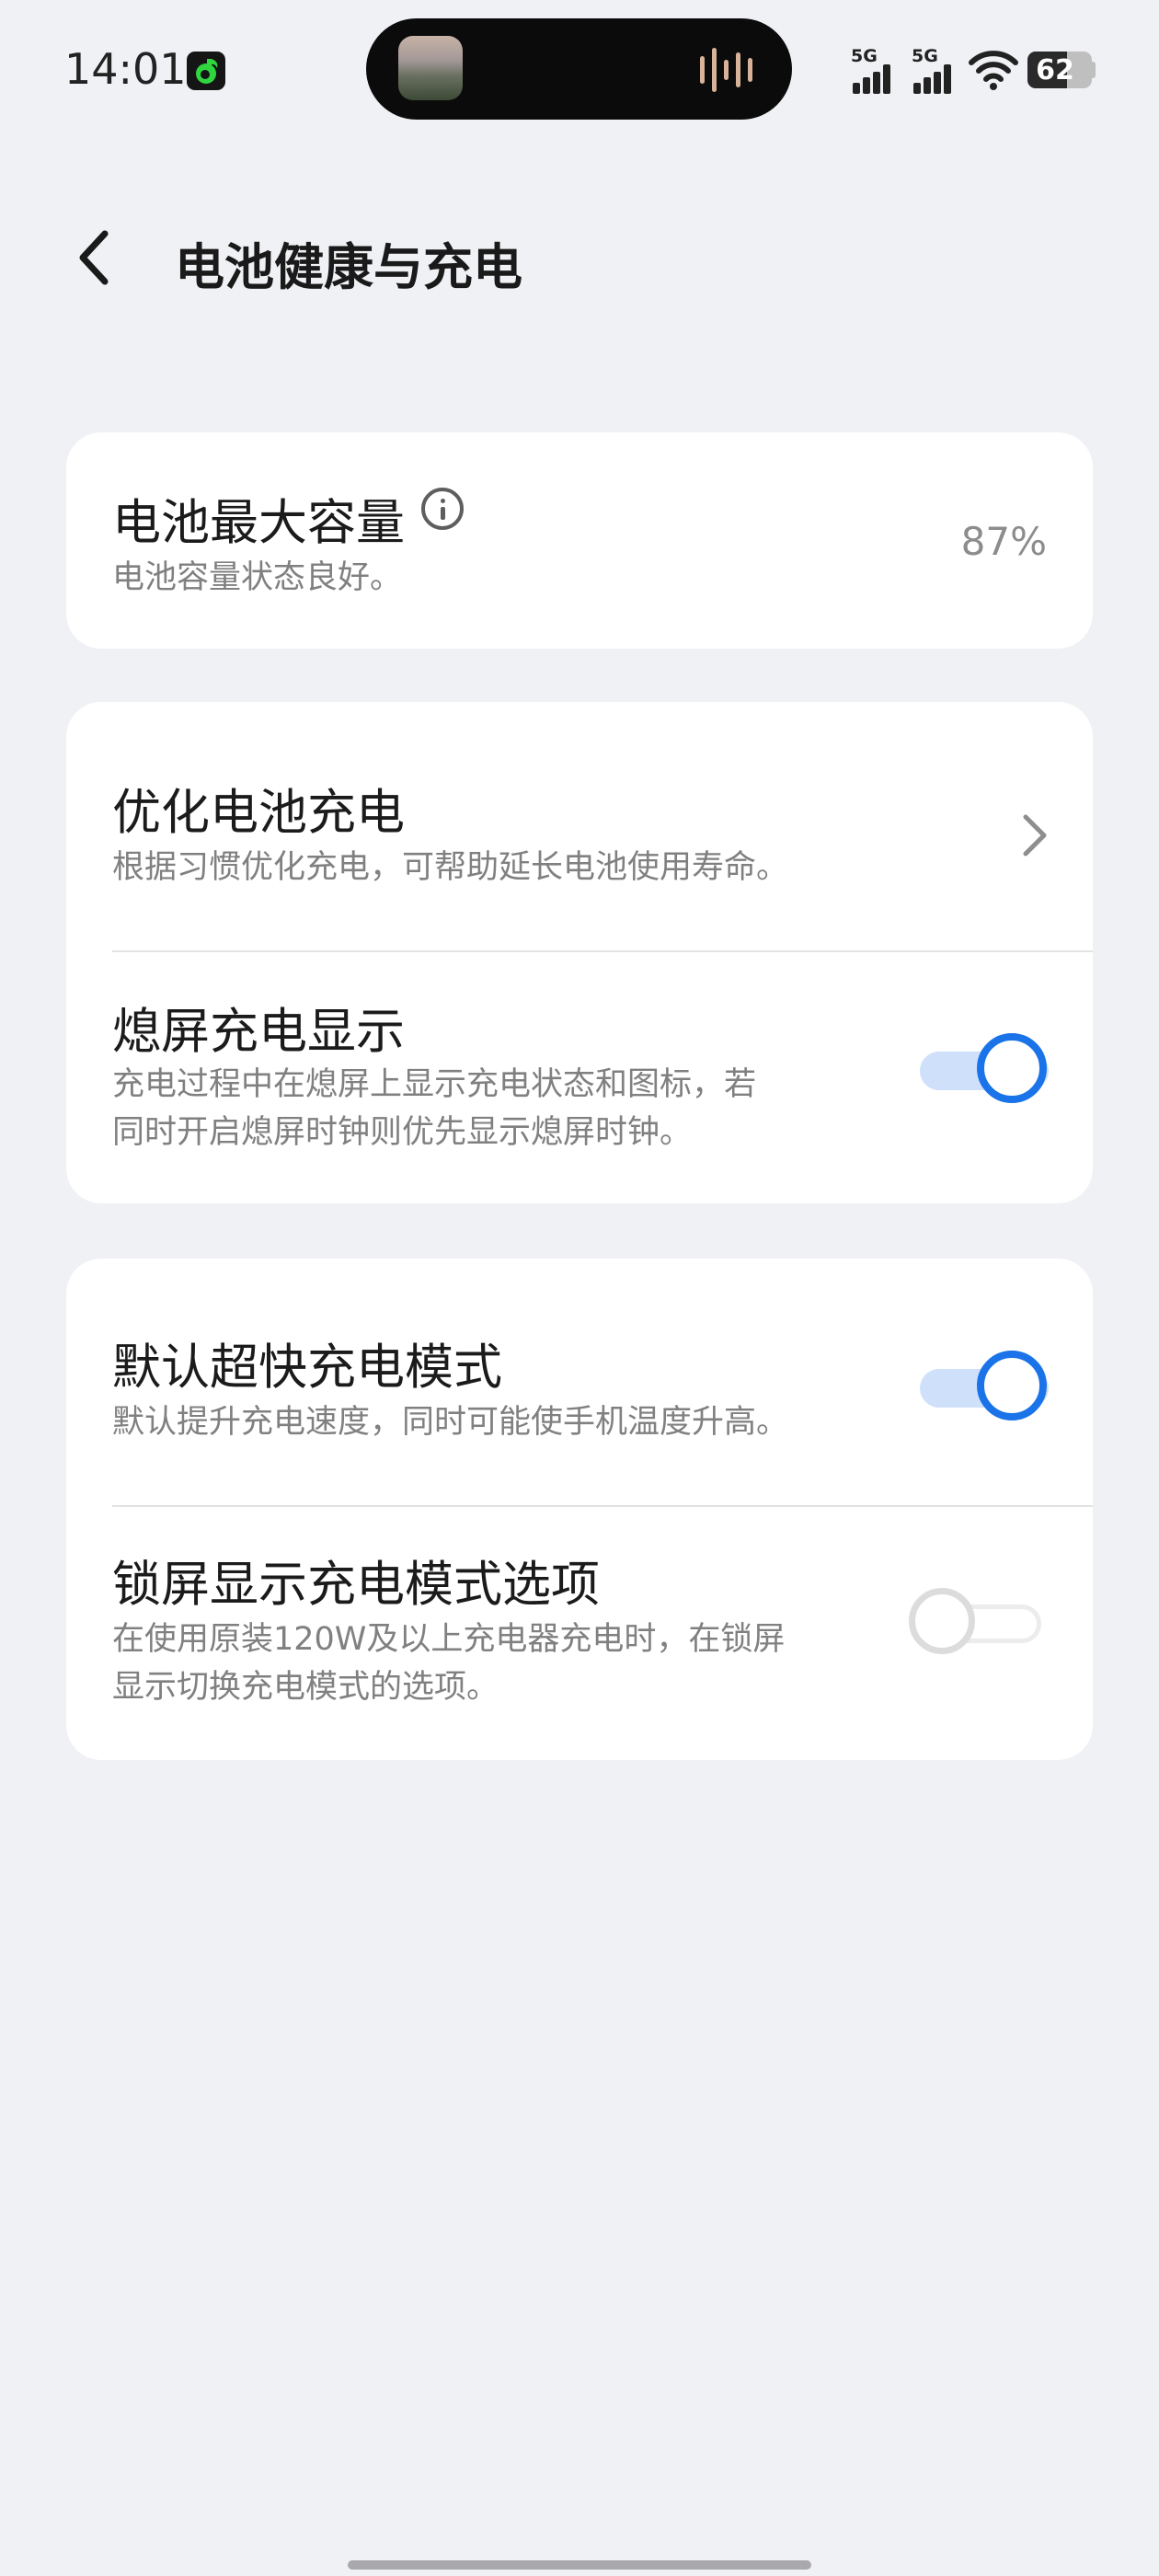  Describe the element at coordinates (356, 1585) in the screenshot. I see `lockscreen-charge-mode-title: 锁屏显示充电模式选项` at that location.